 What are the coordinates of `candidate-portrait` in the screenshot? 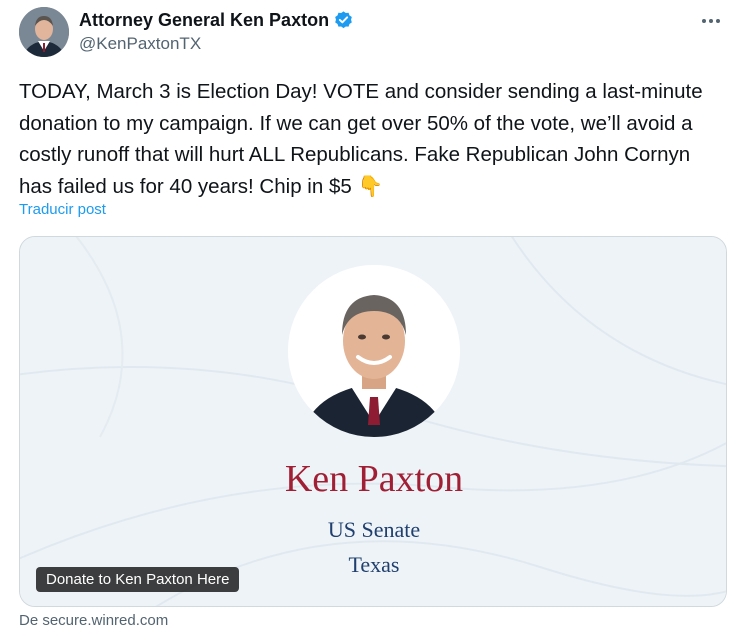 It's located at (374, 351).